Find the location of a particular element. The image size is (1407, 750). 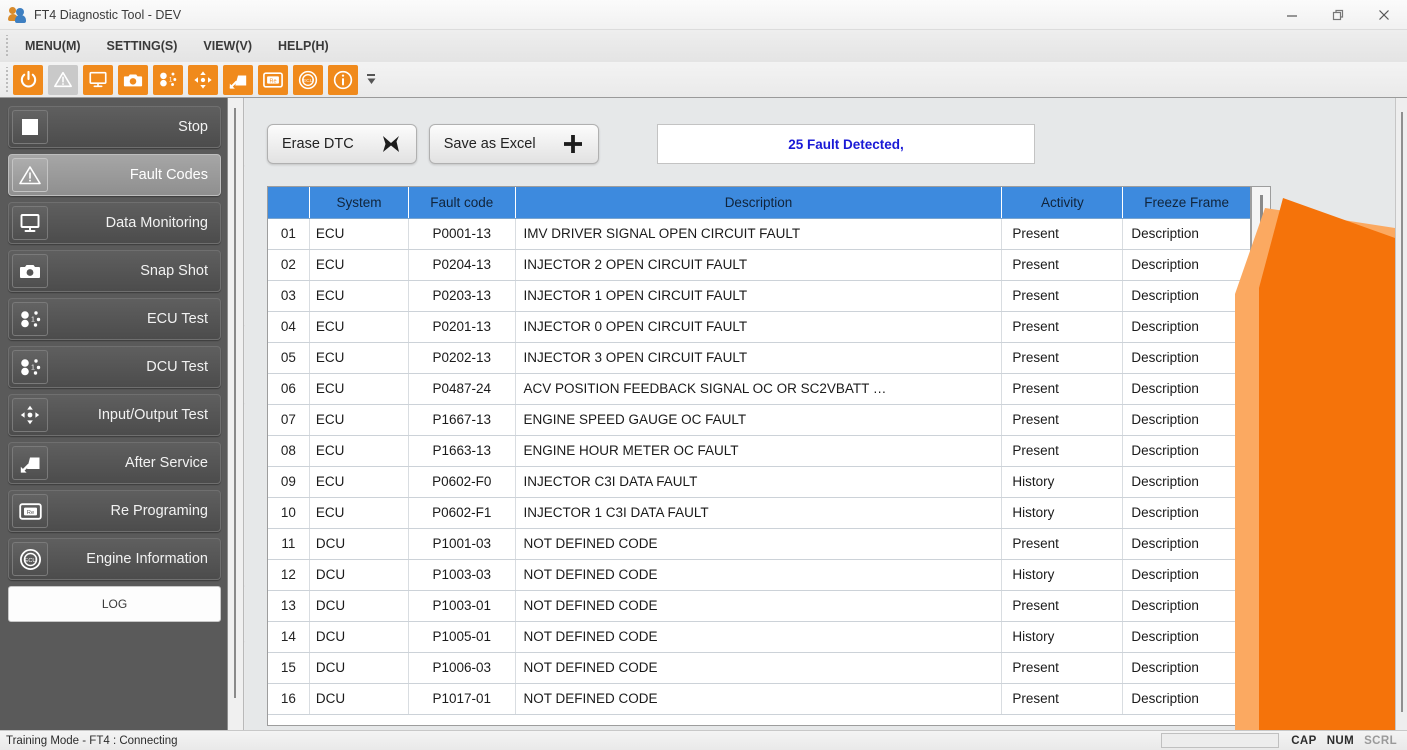

svg-text: ECU is located at coordinates (308, 81).